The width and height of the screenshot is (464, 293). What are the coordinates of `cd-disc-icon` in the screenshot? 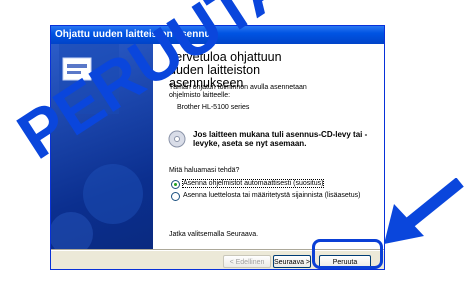 It's located at (177, 139).